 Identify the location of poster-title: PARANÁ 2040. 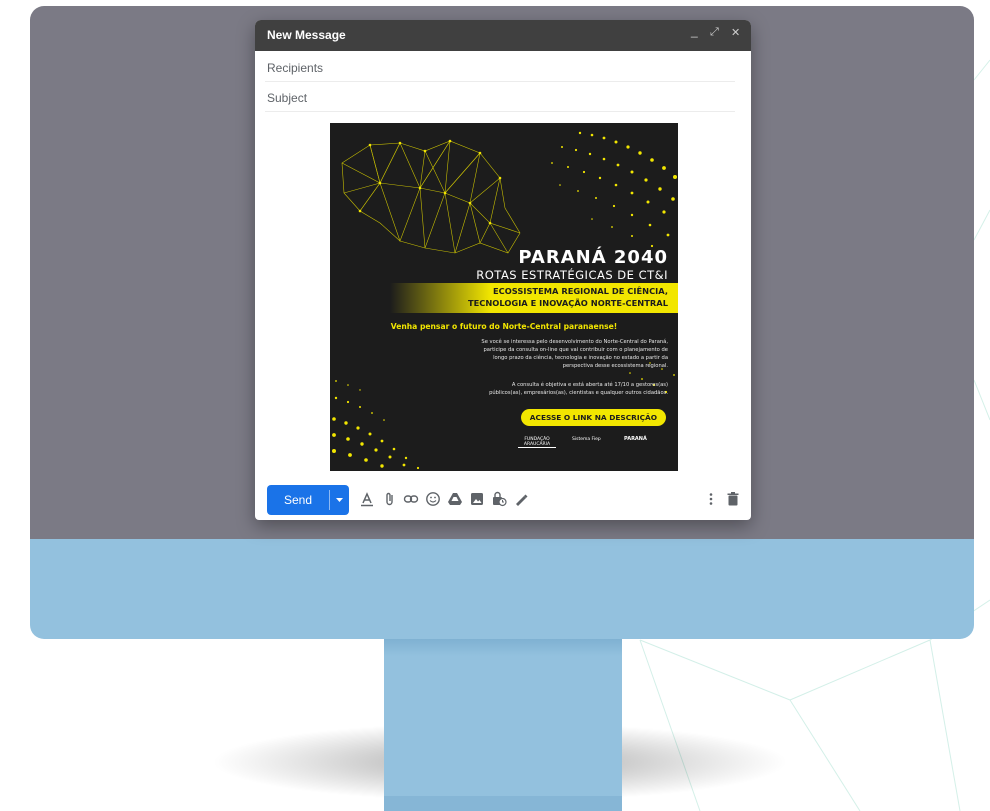
(593, 257).